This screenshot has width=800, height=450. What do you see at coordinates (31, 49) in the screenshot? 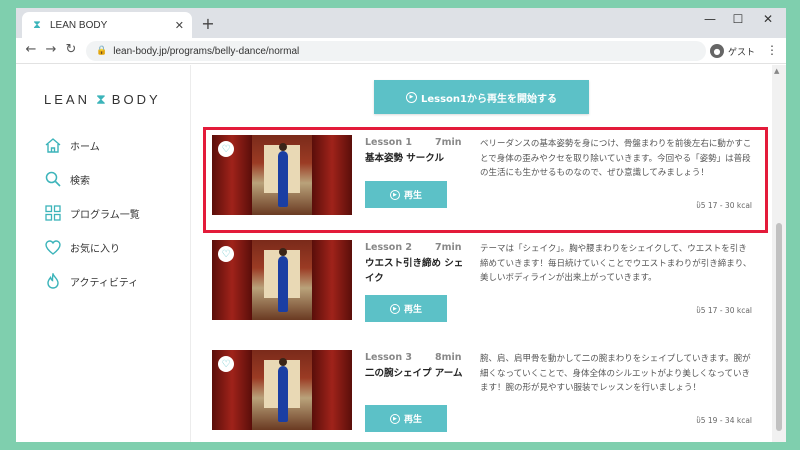
I see `back-button: ←` at bounding box center [31, 49].